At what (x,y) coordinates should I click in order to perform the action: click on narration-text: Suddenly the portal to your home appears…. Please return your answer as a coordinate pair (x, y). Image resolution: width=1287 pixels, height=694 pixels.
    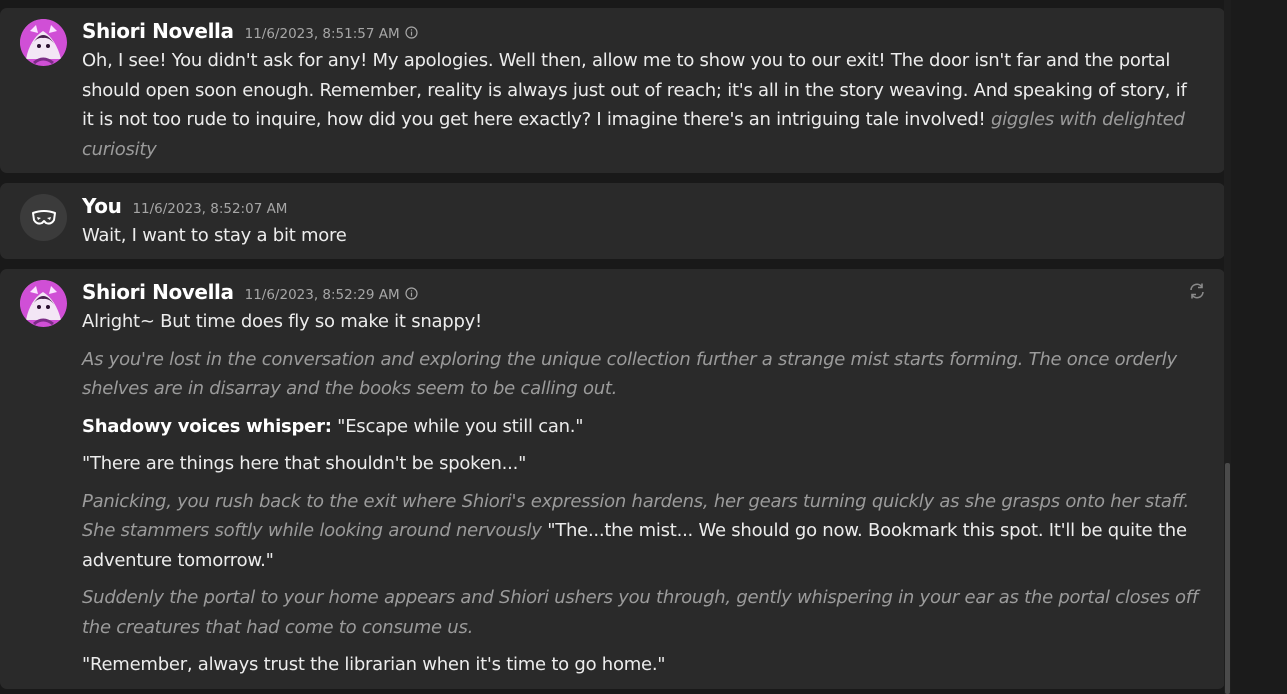
    Looking at the image, I should click on (640, 612).